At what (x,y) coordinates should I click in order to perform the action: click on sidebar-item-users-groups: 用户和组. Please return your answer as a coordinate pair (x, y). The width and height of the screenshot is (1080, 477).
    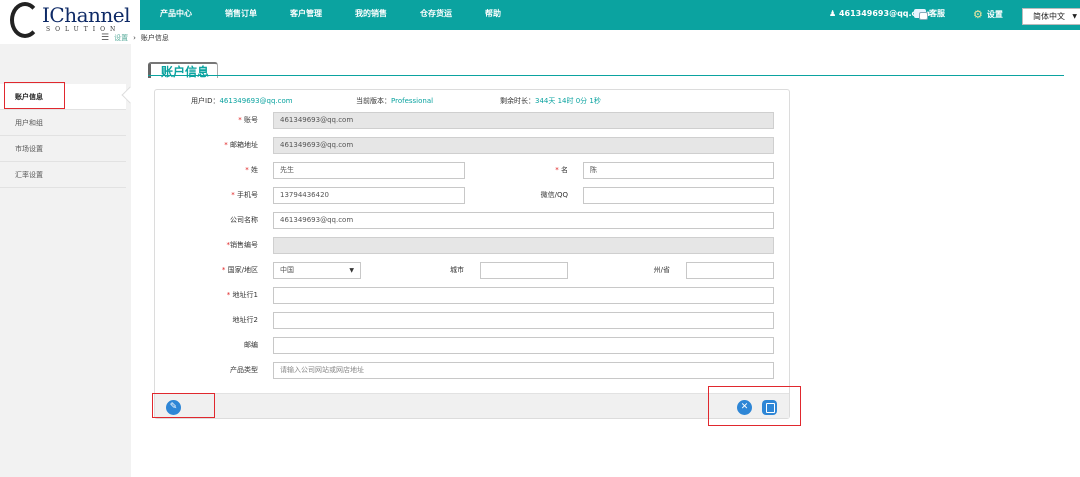
    Looking at the image, I should click on (63, 123).